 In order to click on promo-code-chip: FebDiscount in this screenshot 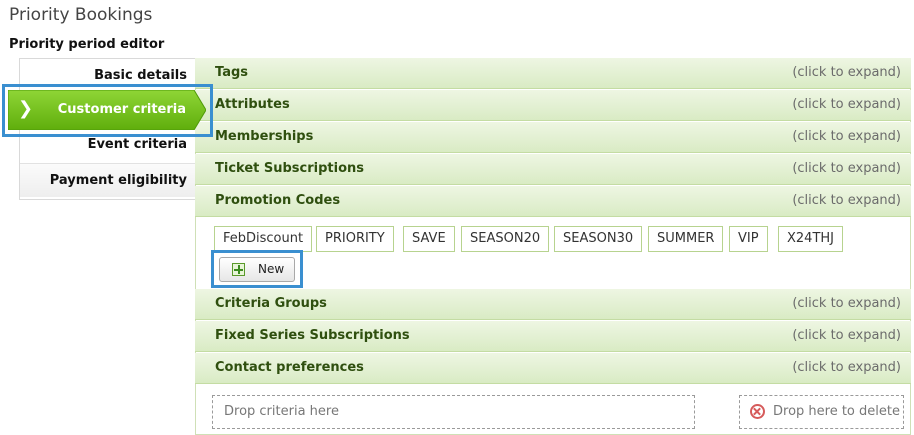, I will do `click(263, 239)`.